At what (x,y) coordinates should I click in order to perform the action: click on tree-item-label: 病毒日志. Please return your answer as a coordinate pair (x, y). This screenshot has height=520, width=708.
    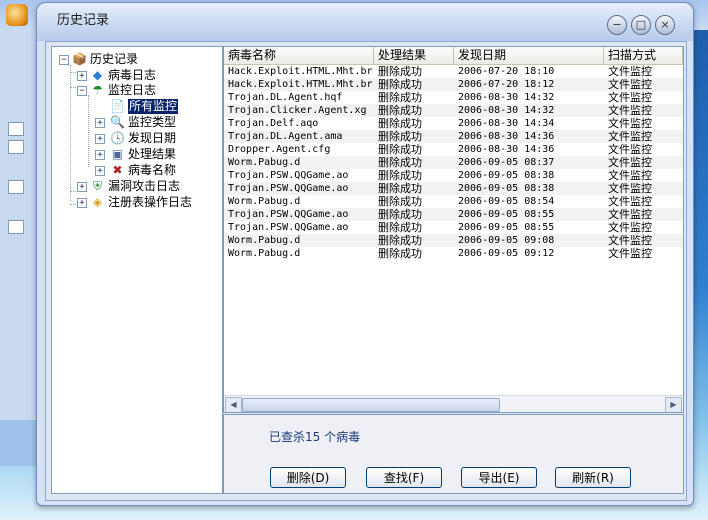
    Looking at the image, I should click on (132, 75).